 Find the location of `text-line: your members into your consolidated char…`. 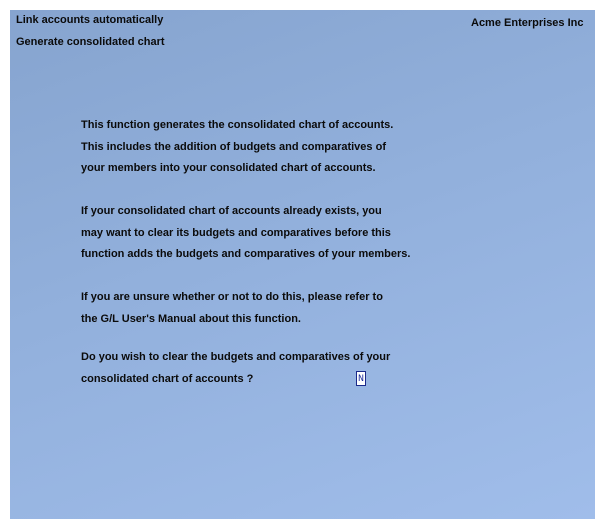

text-line: your members into your consolidated char… is located at coordinates (228, 168).